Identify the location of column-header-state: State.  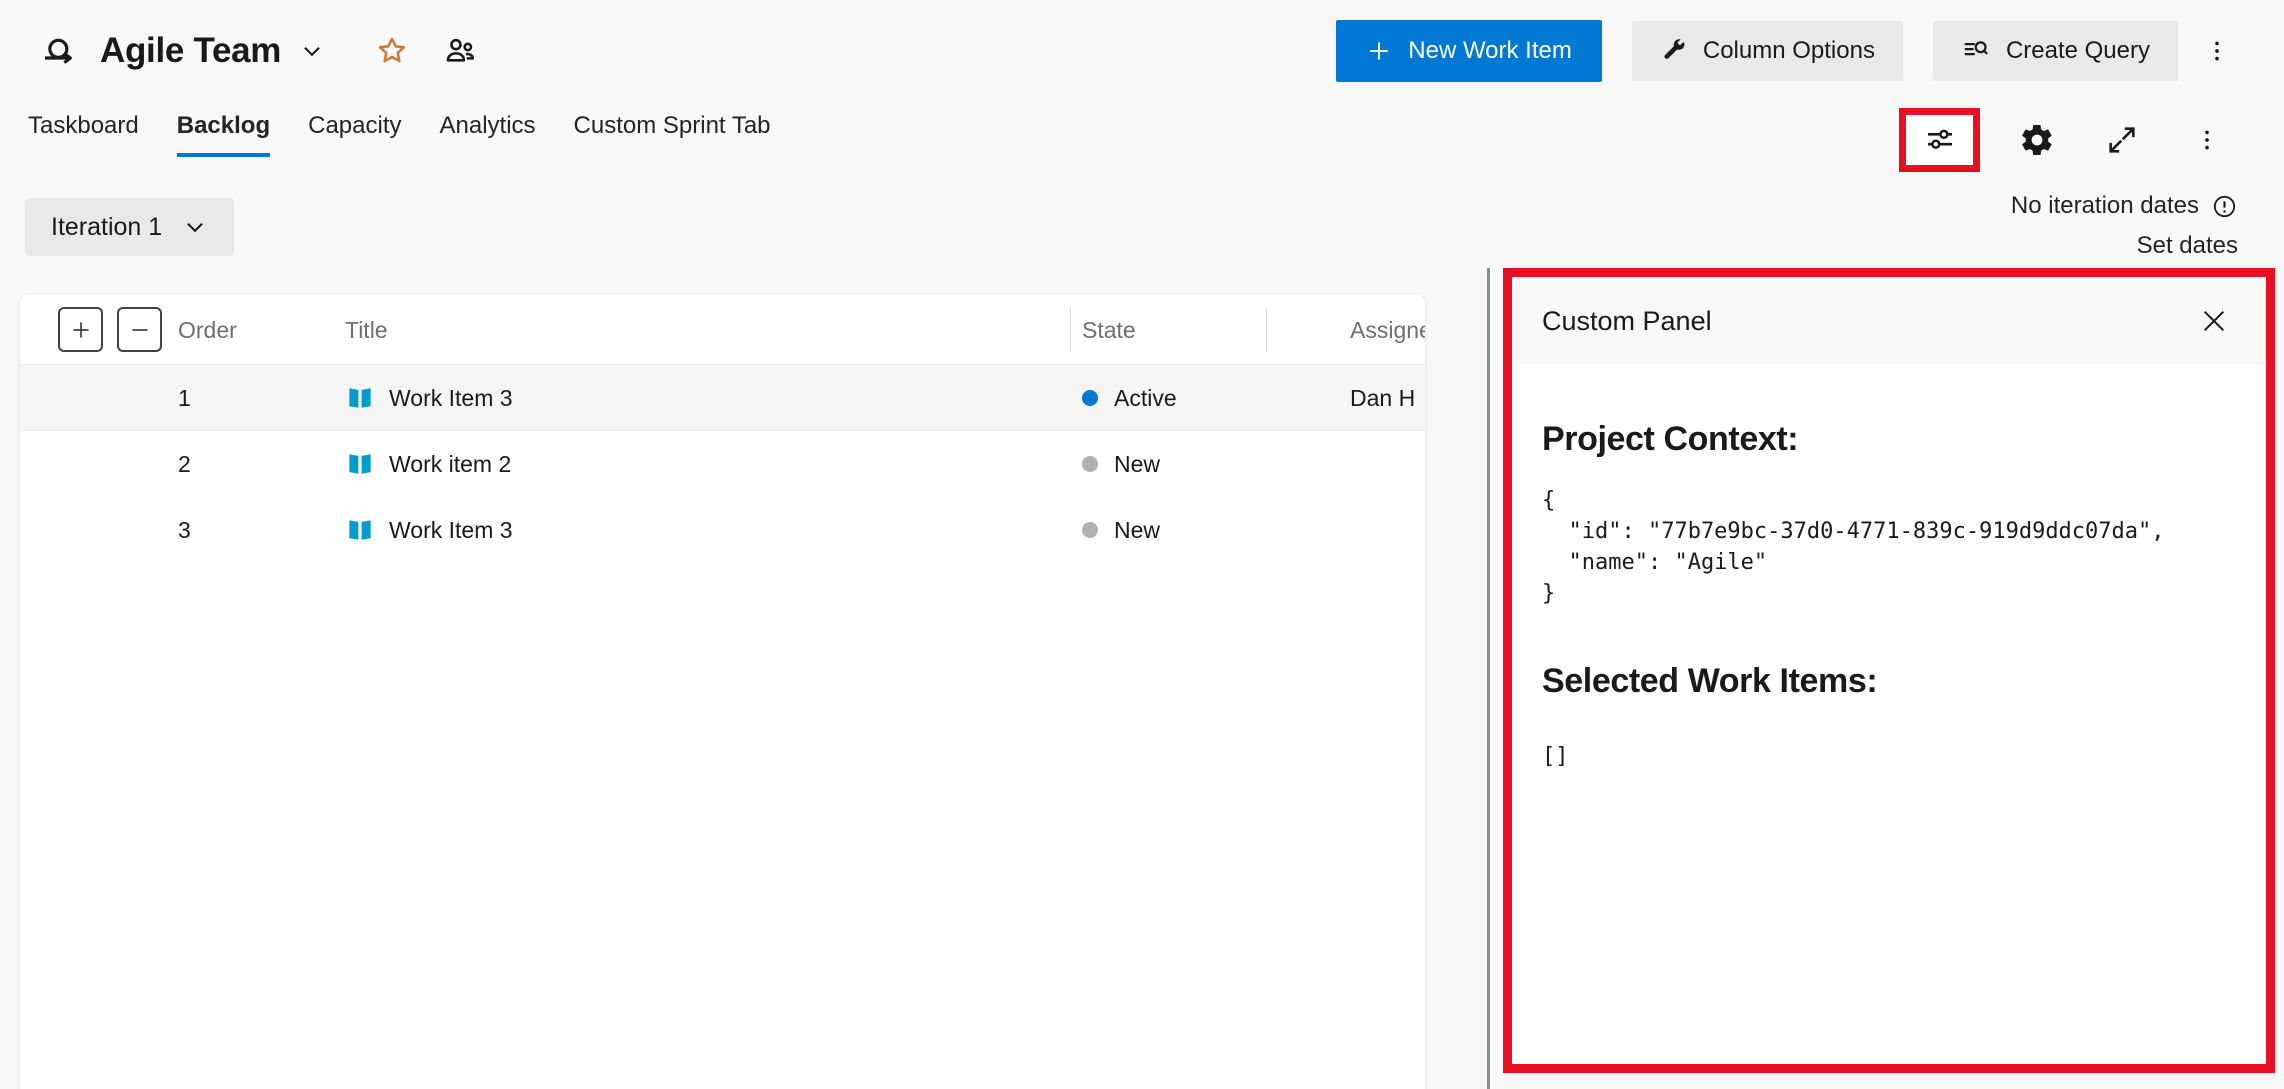
(1109, 330).